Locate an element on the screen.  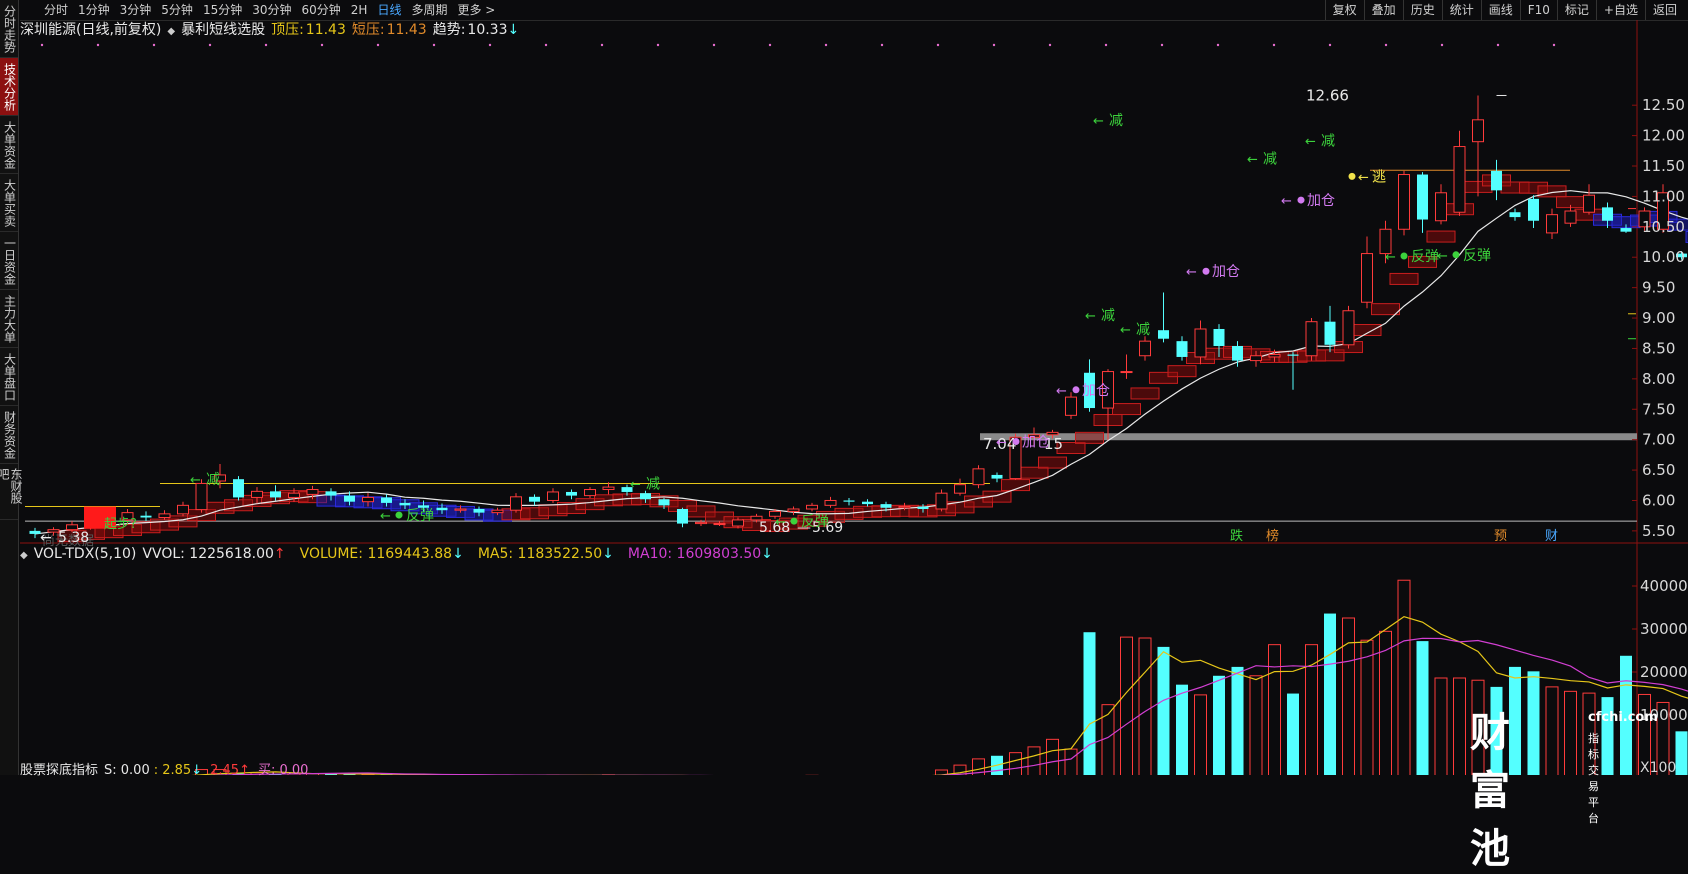
volume-indicator-name: VOL-TDX(5,10) is located at coordinates (85, 554).